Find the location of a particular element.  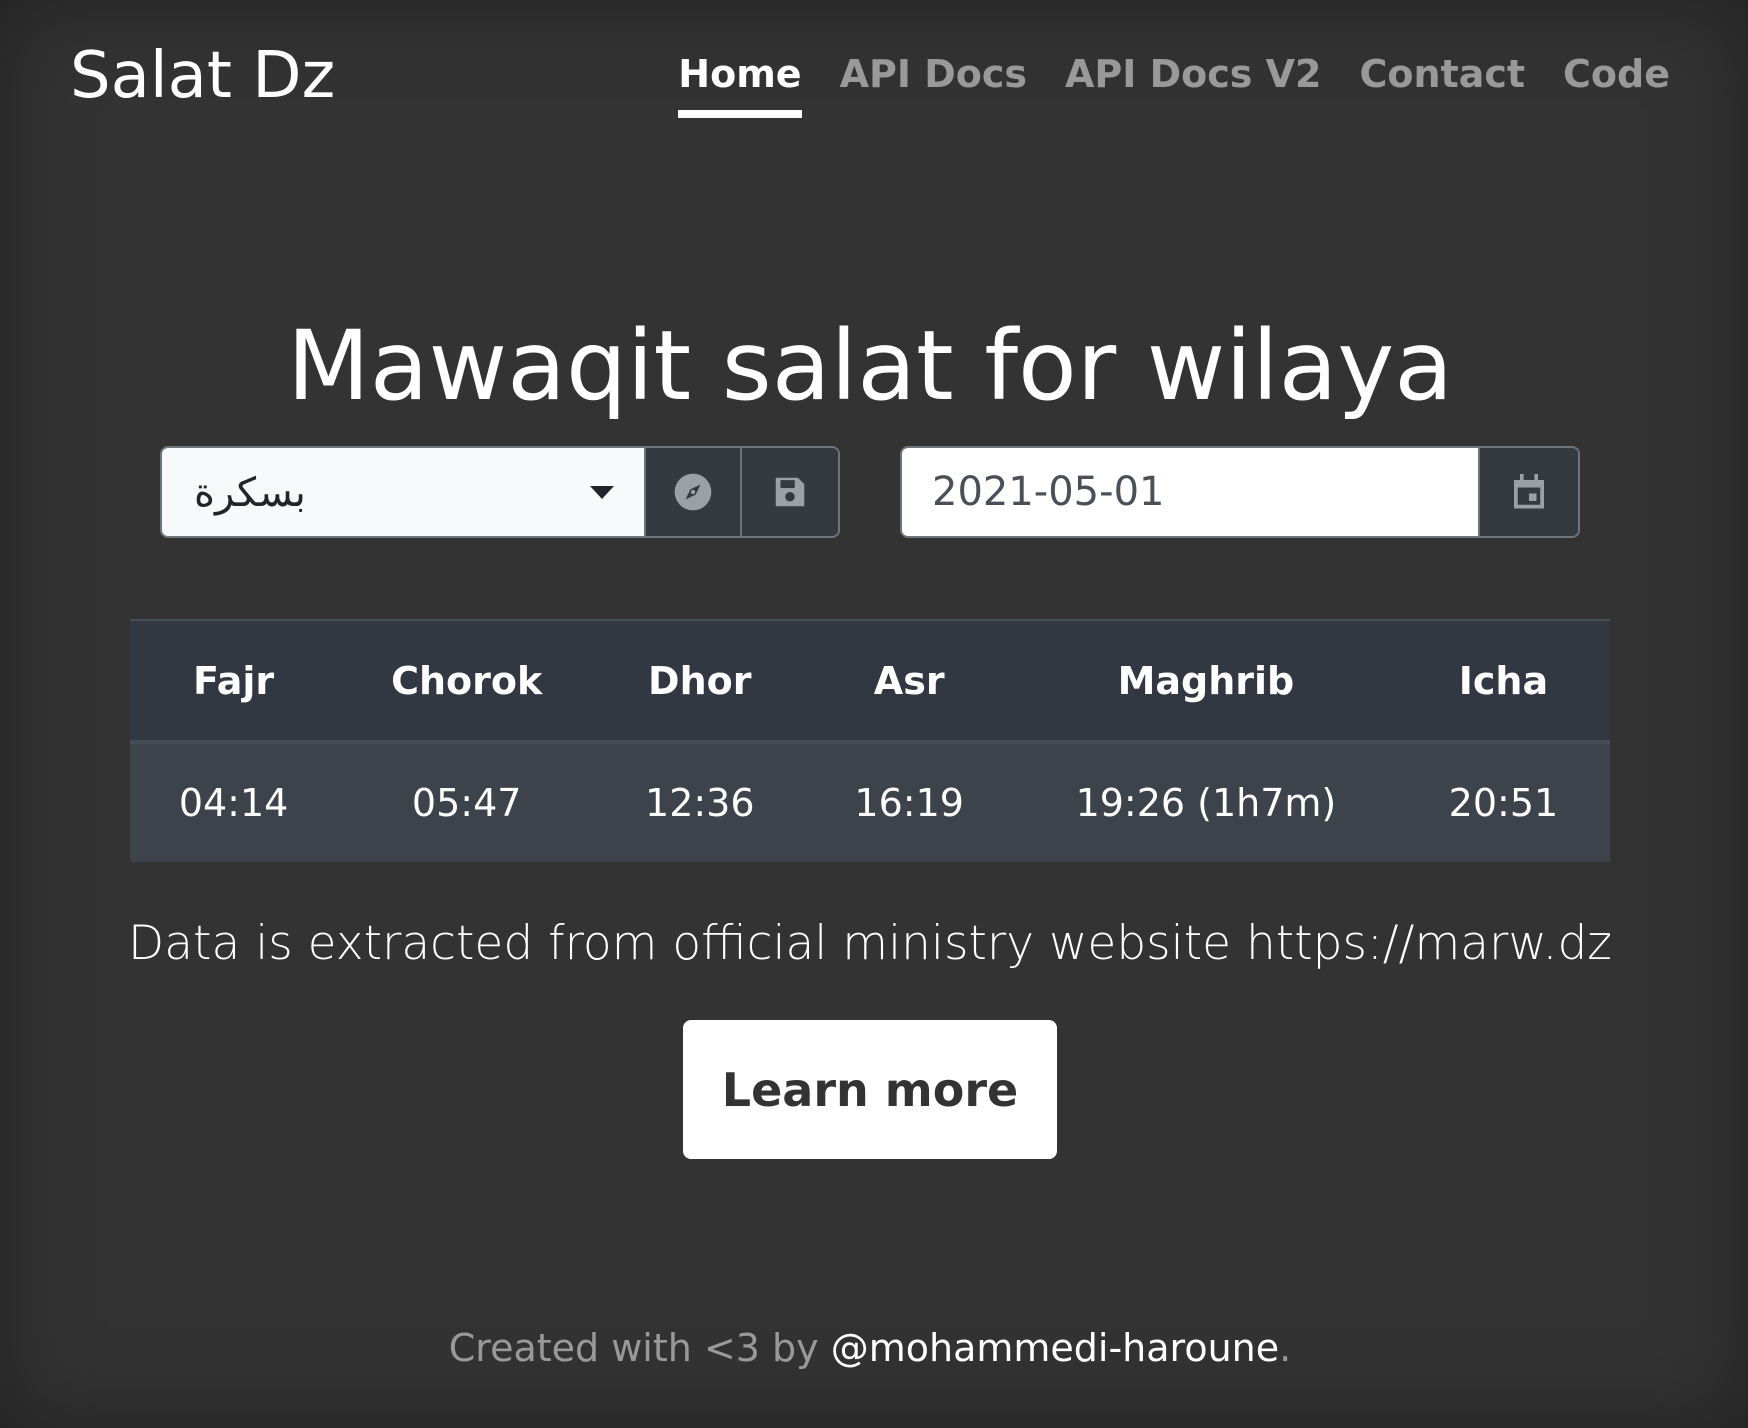

time-fajr: 04:14 is located at coordinates (233, 803).